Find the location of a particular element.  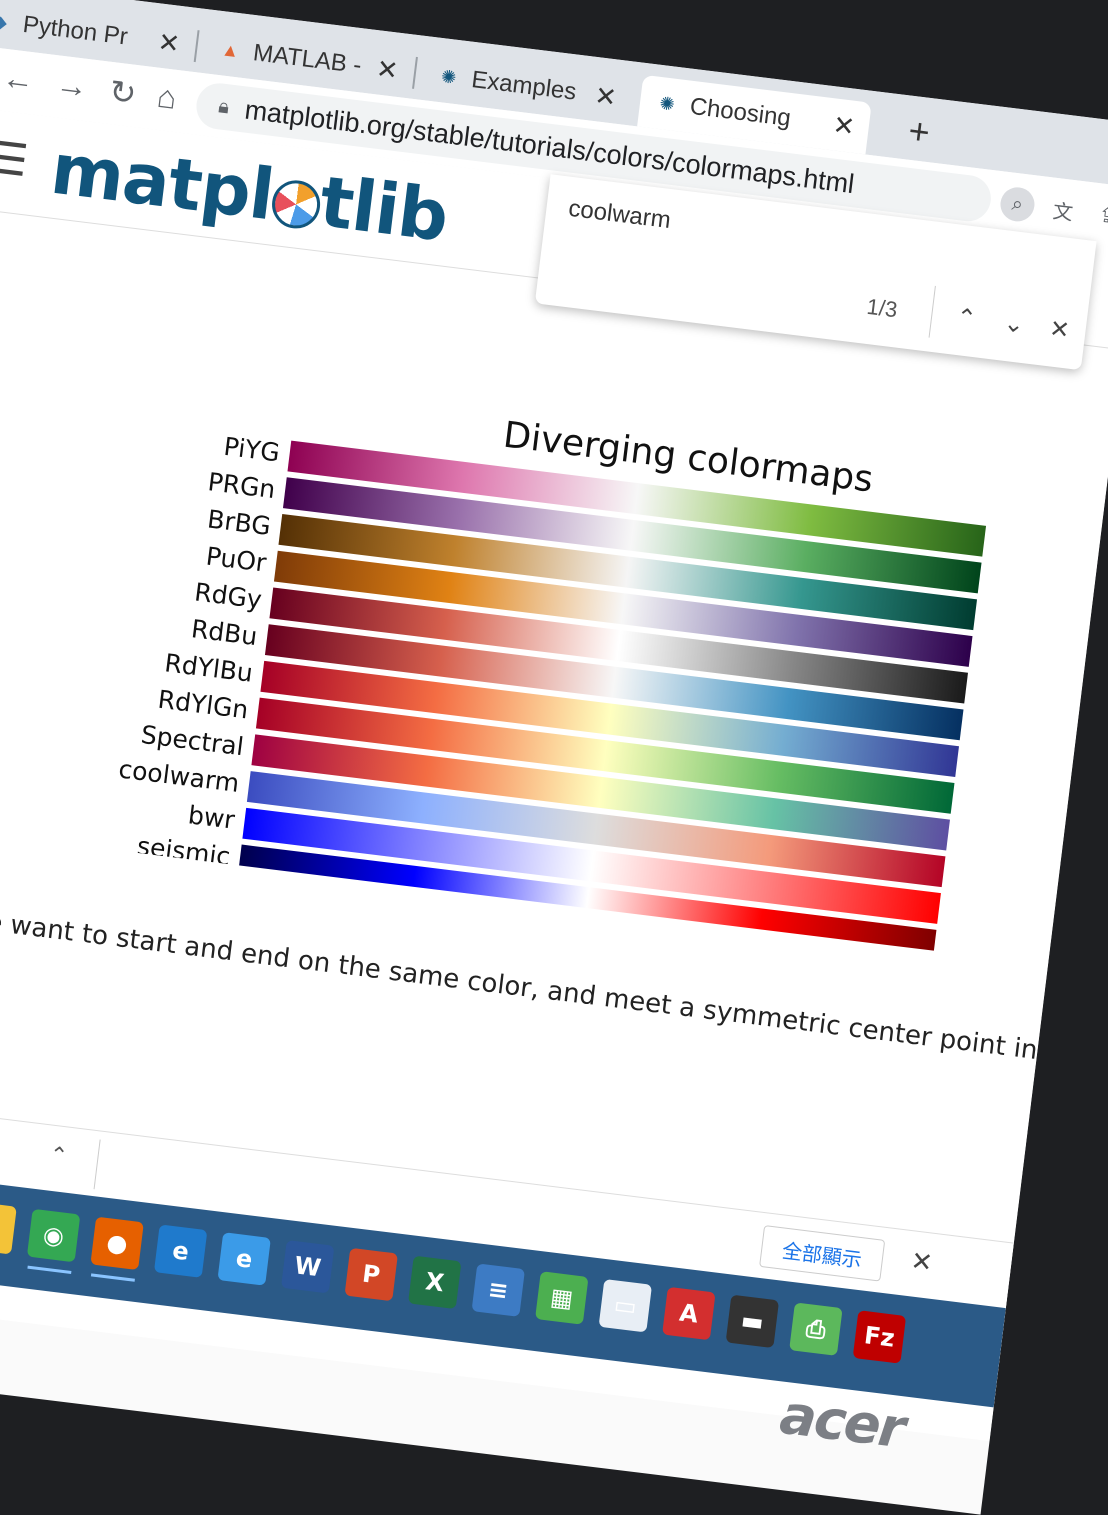

logo-text-right: tlib is located at coordinates (383, 209).